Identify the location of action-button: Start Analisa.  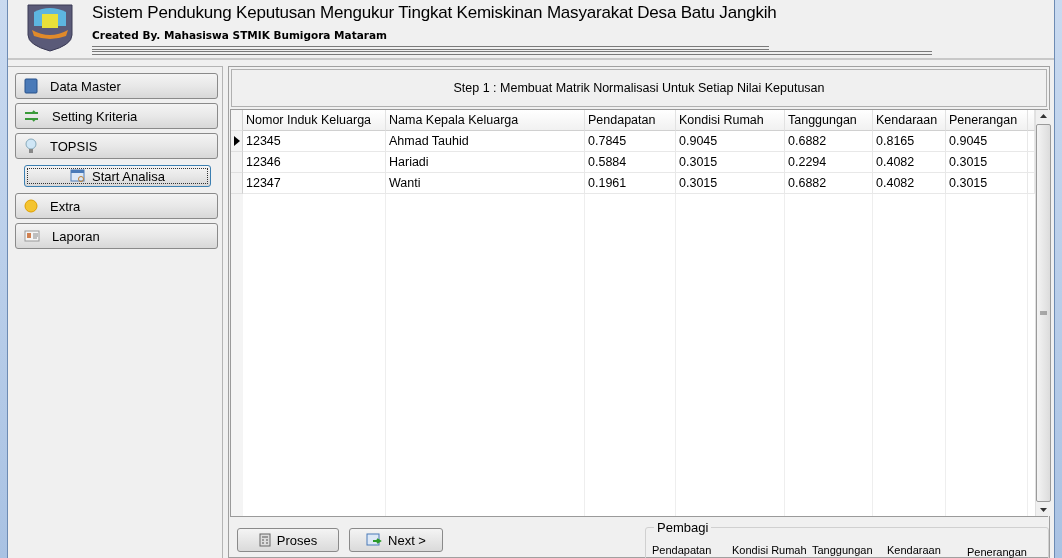
(117, 176).